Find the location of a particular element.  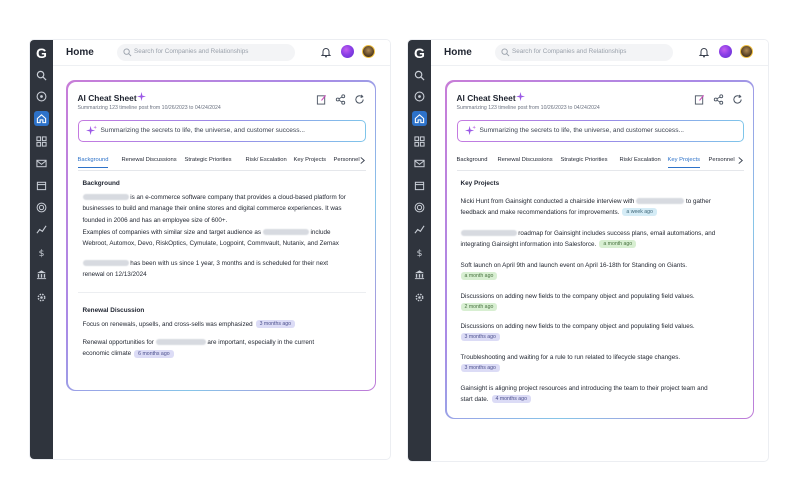

time-badge: 6 months ago is located at coordinates (154, 353).